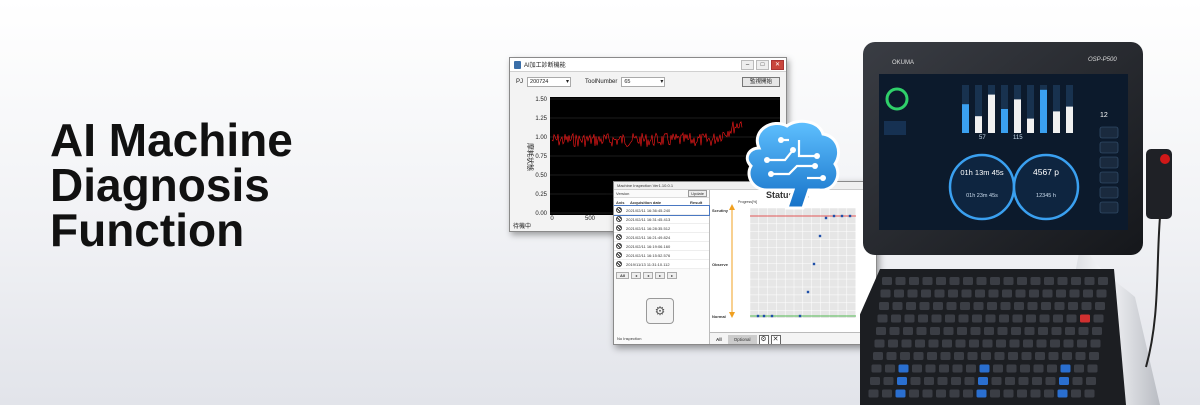  I want to click on filter-2: ◂, so click(648, 275).